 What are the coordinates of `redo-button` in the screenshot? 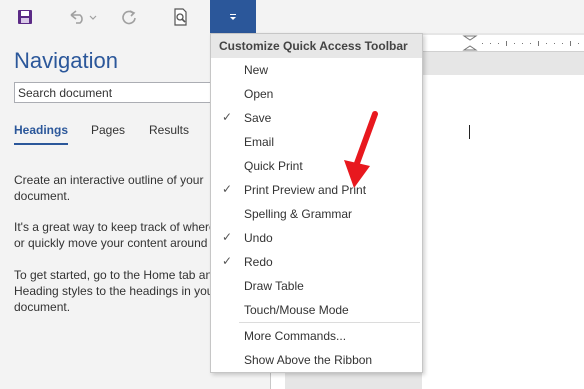 It's located at (129, 16).